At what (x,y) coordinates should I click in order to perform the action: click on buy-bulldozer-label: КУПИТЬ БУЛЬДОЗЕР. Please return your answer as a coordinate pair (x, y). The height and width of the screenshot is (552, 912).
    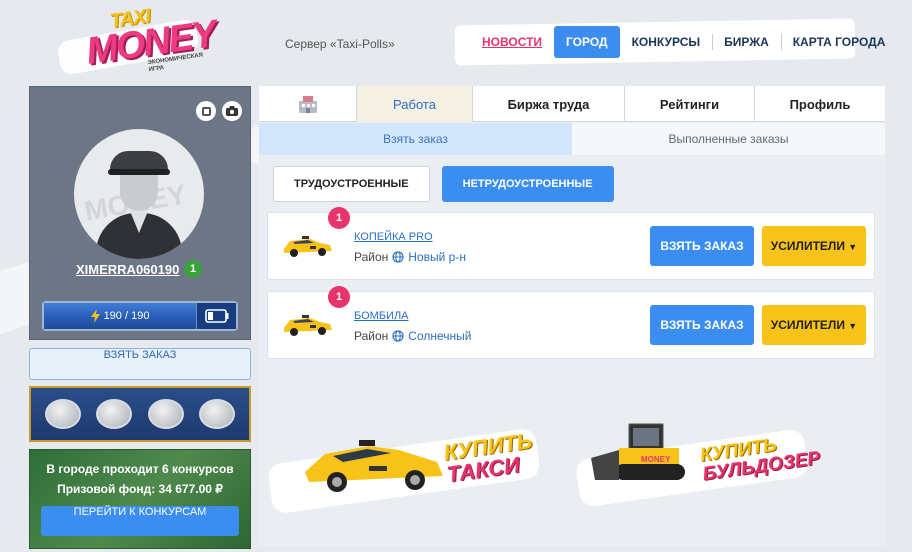
    Looking at the image, I should click on (760, 457).